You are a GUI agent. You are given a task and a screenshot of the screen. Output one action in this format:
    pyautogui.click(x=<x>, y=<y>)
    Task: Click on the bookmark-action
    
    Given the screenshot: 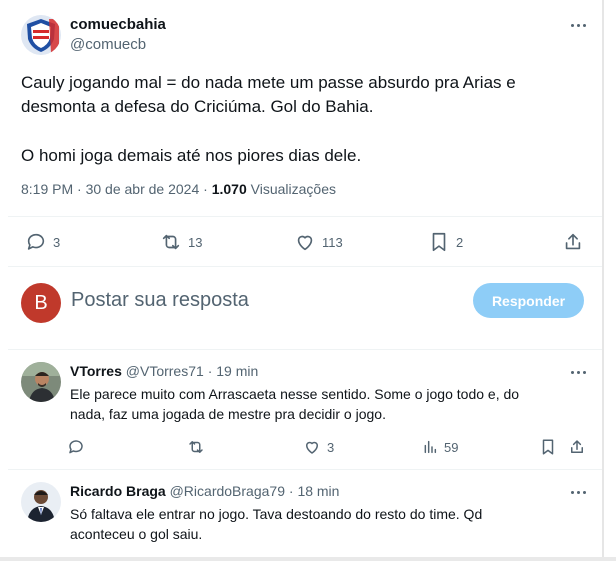 What is the action you would take?
    pyautogui.click(x=548, y=447)
    